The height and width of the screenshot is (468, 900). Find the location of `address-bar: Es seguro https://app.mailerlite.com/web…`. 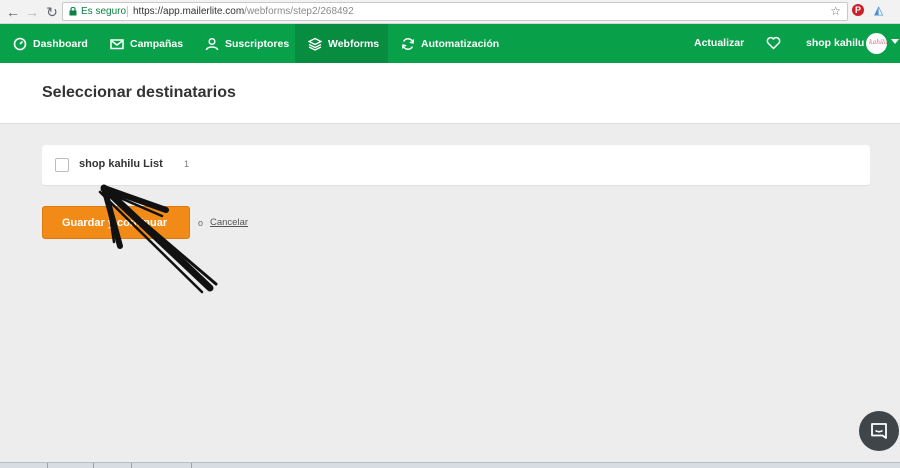

address-bar: Es seguro https://app.mailerlite.com/web… is located at coordinates (455, 11).